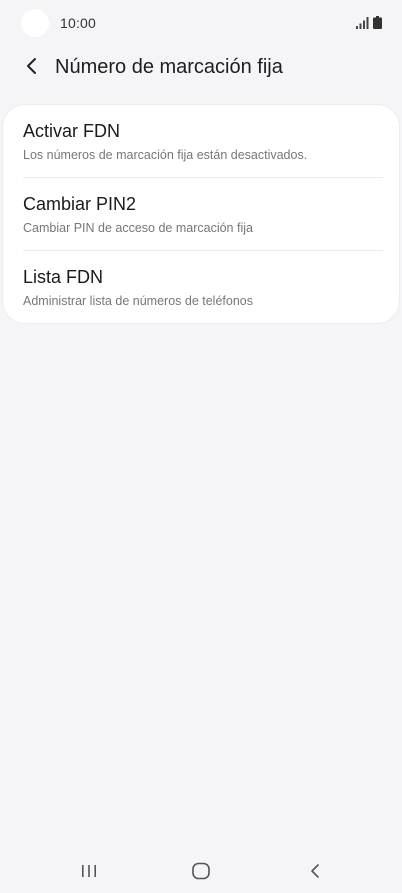 The image size is (402, 893). I want to click on signal-icon, so click(362, 23).